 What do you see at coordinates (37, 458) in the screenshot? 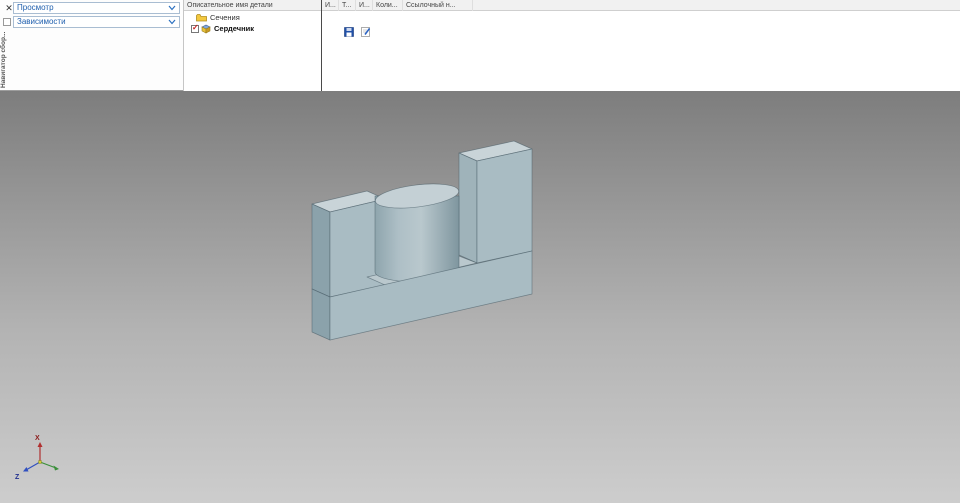
I see `coordinate-triad: X Z` at bounding box center [37, 458].